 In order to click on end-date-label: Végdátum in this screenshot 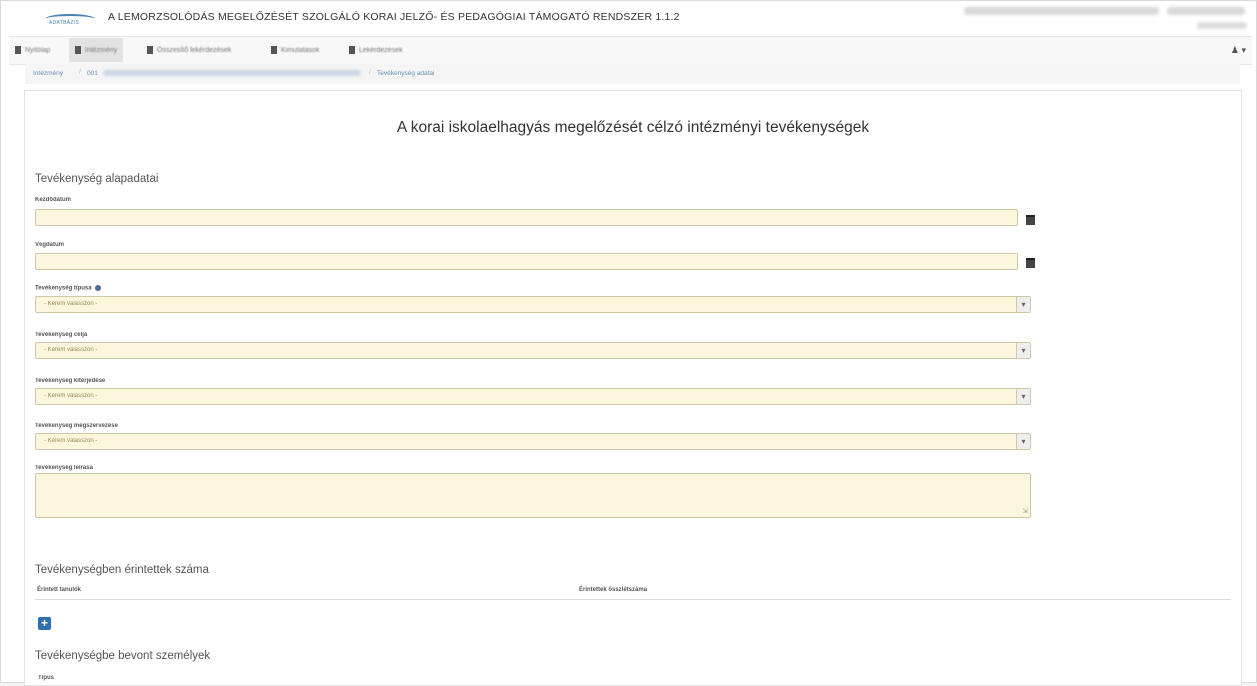, I will do `click(50, 245)`.